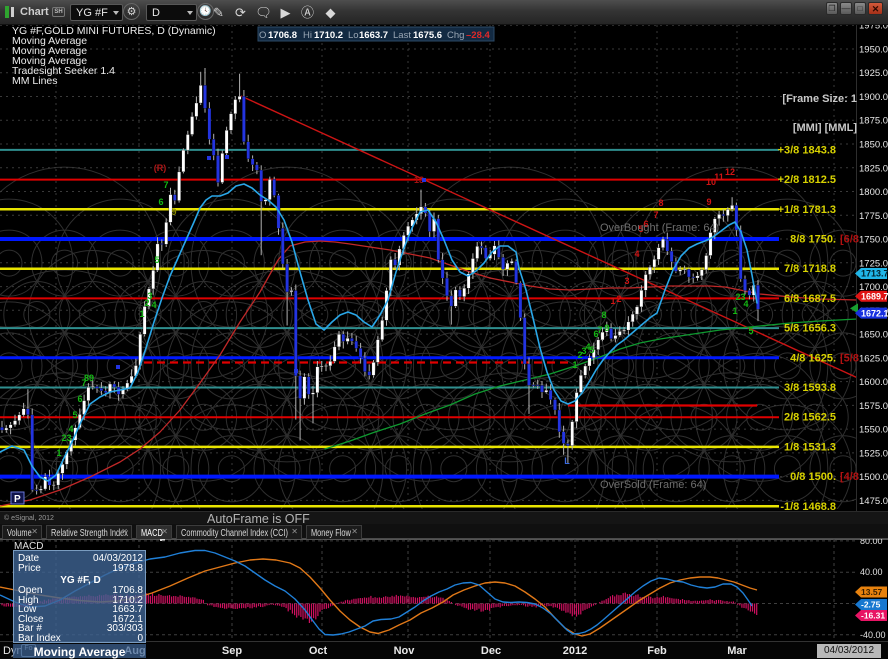  Describe the element at coordinates (873, 501) in the screenshot. I see `svg-text: 1475.0` at that location.